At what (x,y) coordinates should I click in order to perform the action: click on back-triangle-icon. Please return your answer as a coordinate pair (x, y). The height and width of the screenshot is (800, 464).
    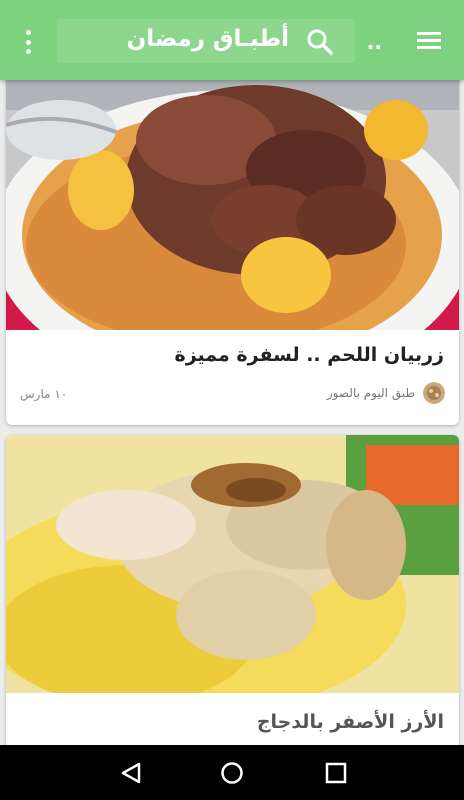
    Looking at the image, I should click on (132, 773).